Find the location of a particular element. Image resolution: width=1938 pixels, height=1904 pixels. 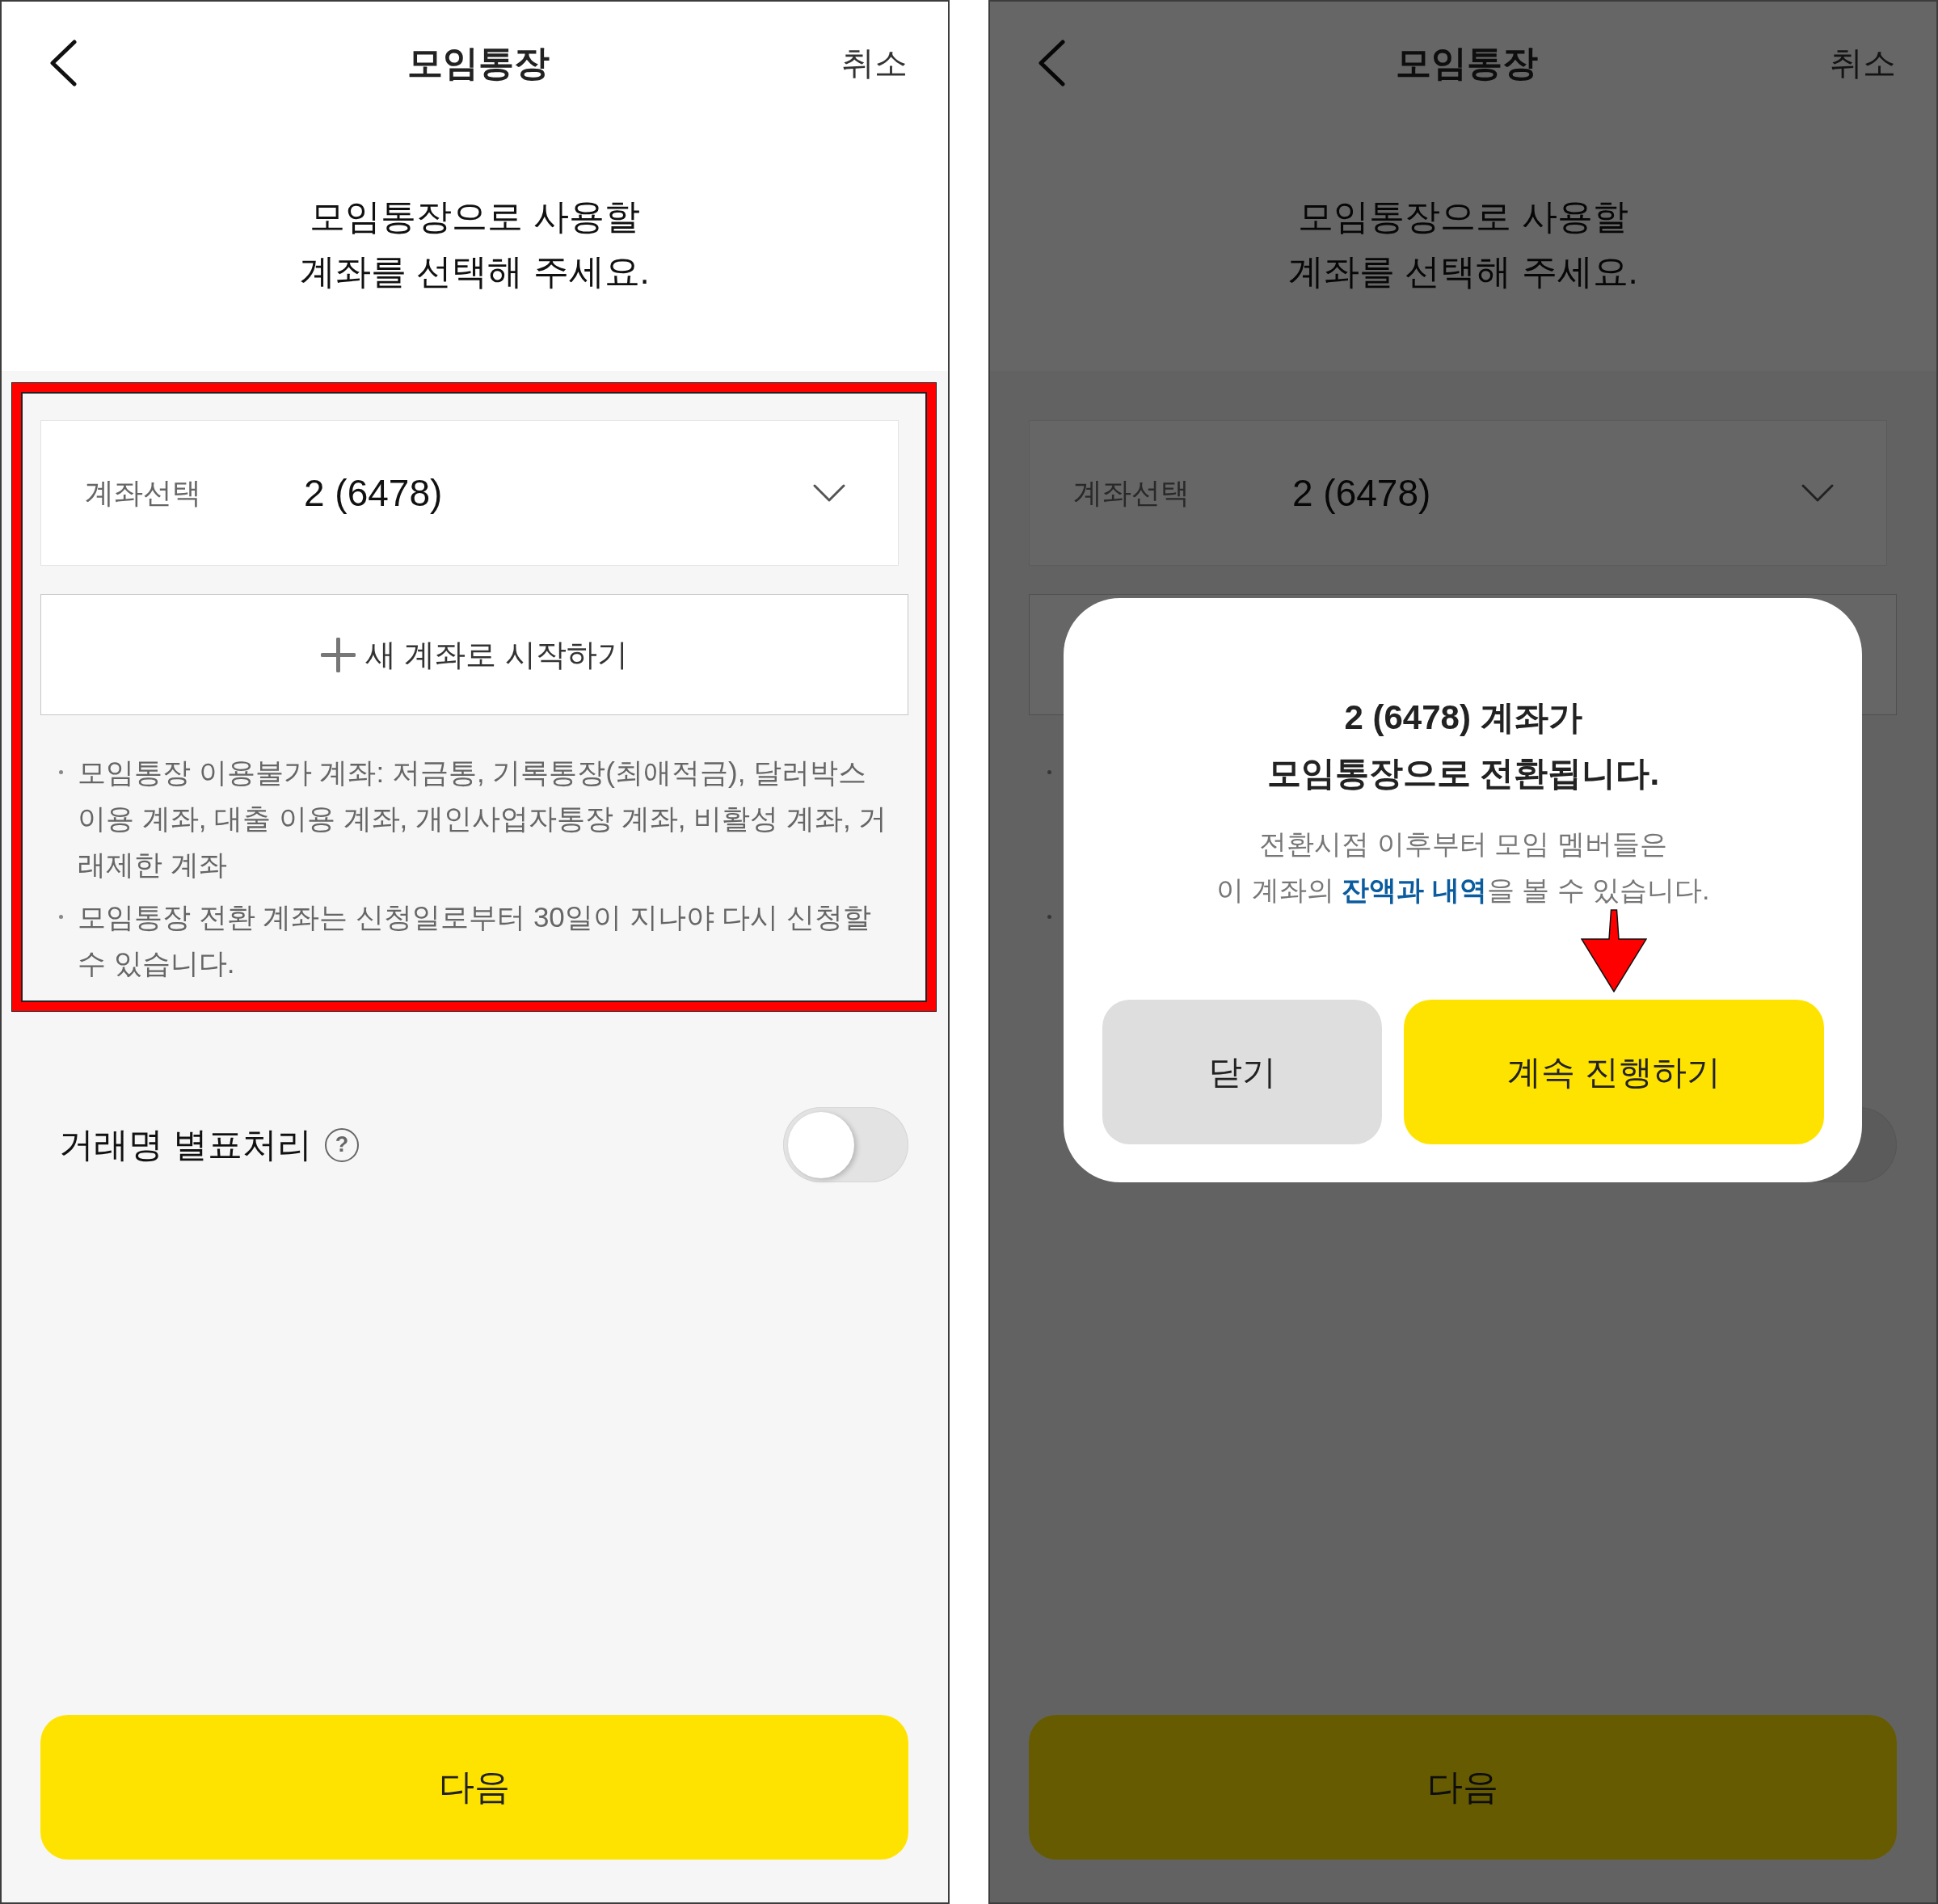

back-icon is located at coordinates (63, 63).